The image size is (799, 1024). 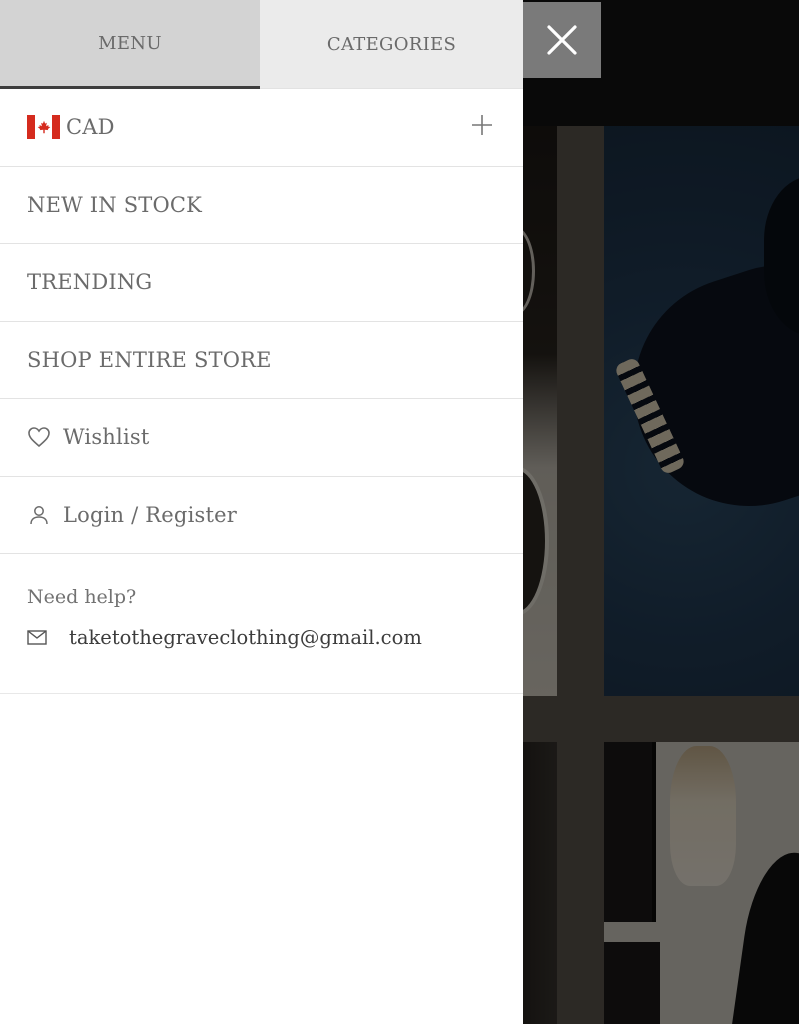 I want to click on drawer-tabs: MENU CATEGORIES, so click(x=261, y=44).